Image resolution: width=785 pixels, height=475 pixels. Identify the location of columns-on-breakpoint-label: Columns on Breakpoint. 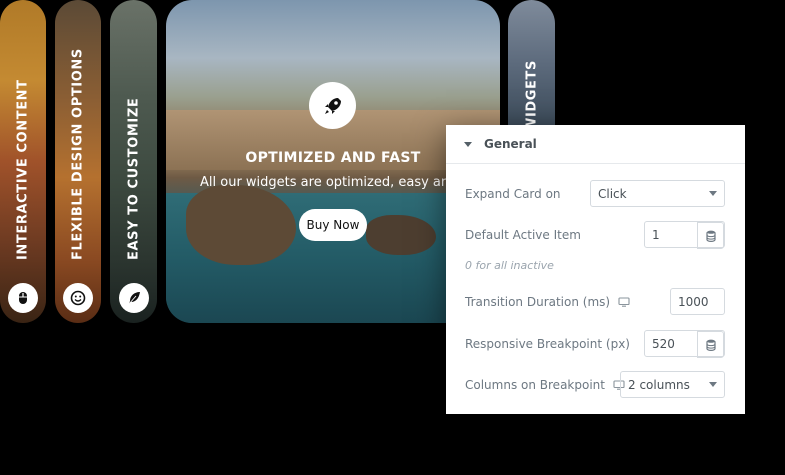
(535, 384).